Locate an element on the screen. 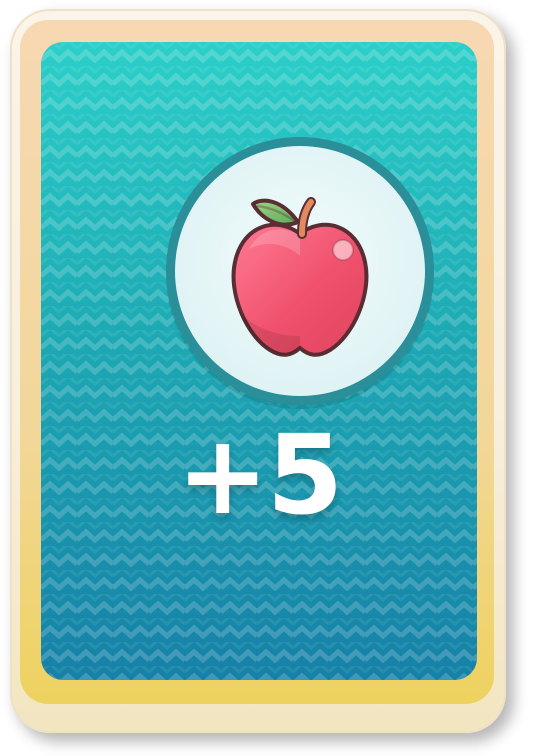 This screenshot has width=550, height=756. reward-amount: +5 is located at coordinates (260, 475).